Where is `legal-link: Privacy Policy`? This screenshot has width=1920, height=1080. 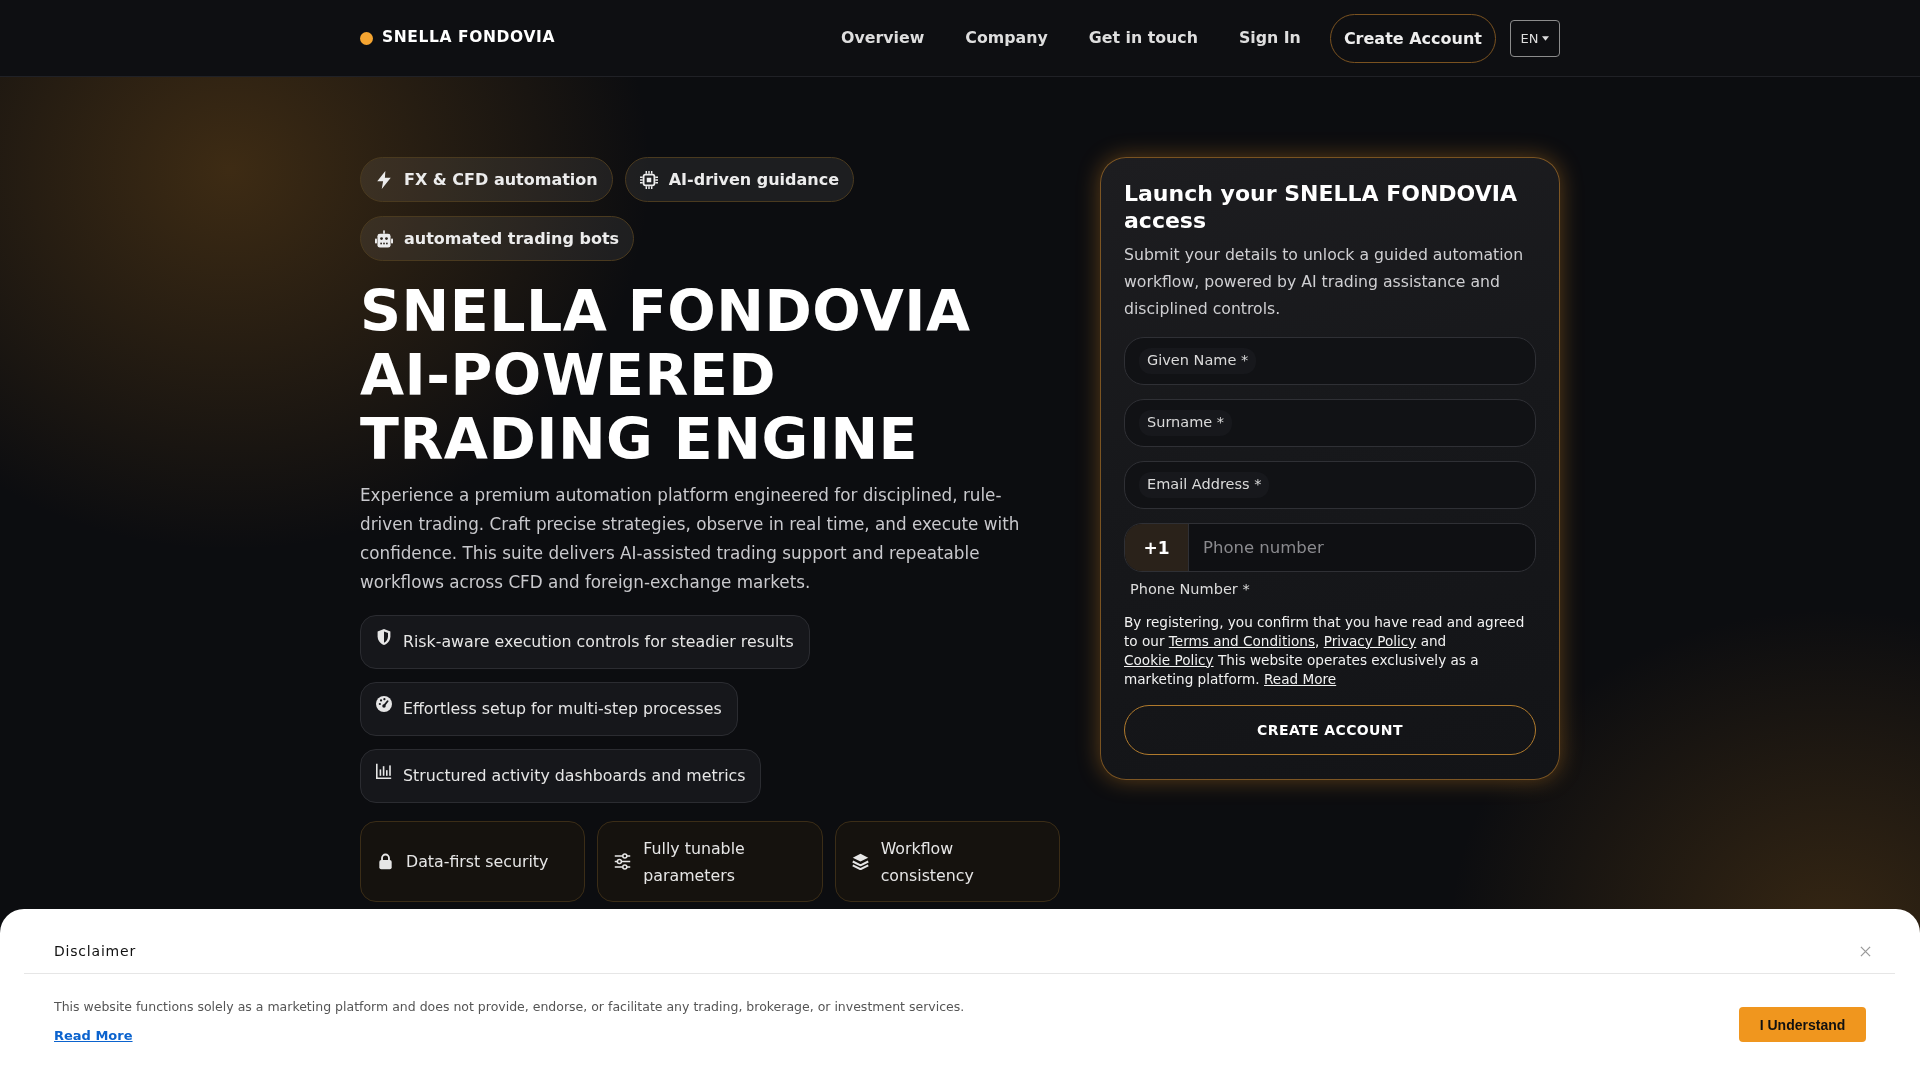
legal-link: Privacy Policy is located at coordinates (1370, 640).